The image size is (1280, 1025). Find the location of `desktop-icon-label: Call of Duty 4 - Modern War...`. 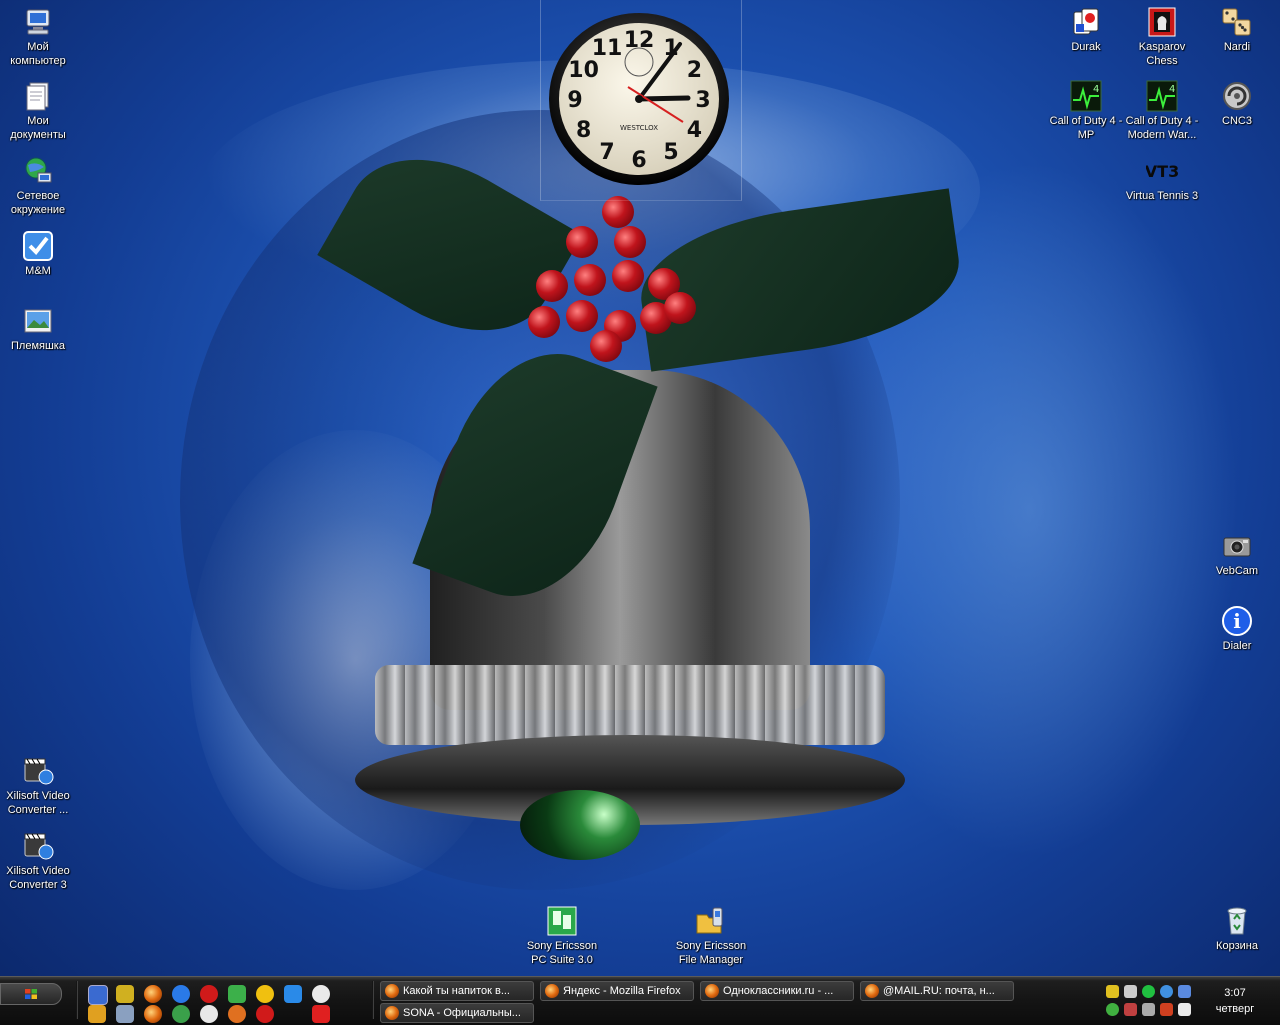

desktop-icon-label: Call of Duty 4 - Modern War... is located at coordinates (1162, 128).